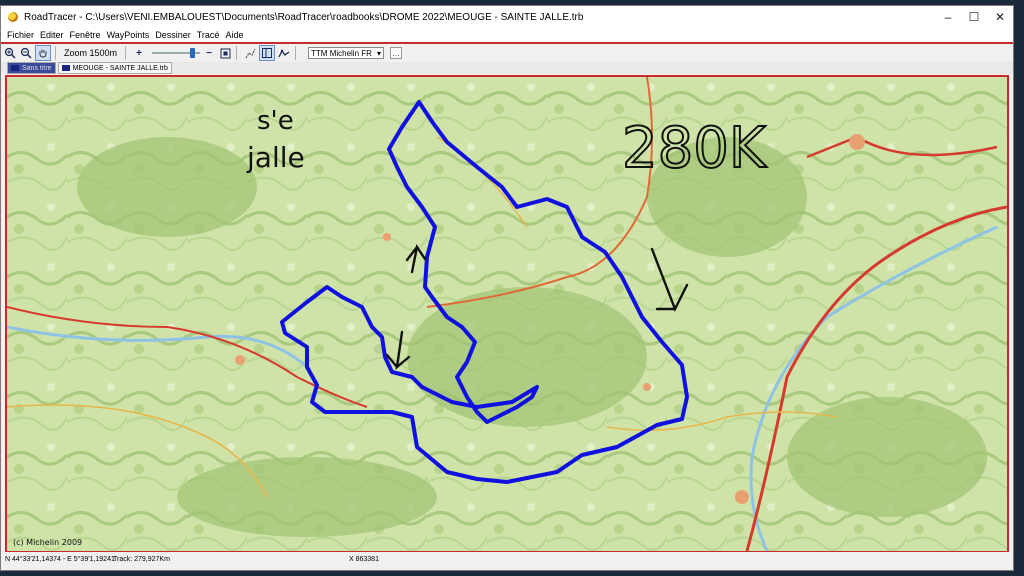 The height and width of the screenshot is (576, 1024). Describe the element at coordinates (364, 559) in the screenshot. I see `status-x-value: X 863381` at that location.